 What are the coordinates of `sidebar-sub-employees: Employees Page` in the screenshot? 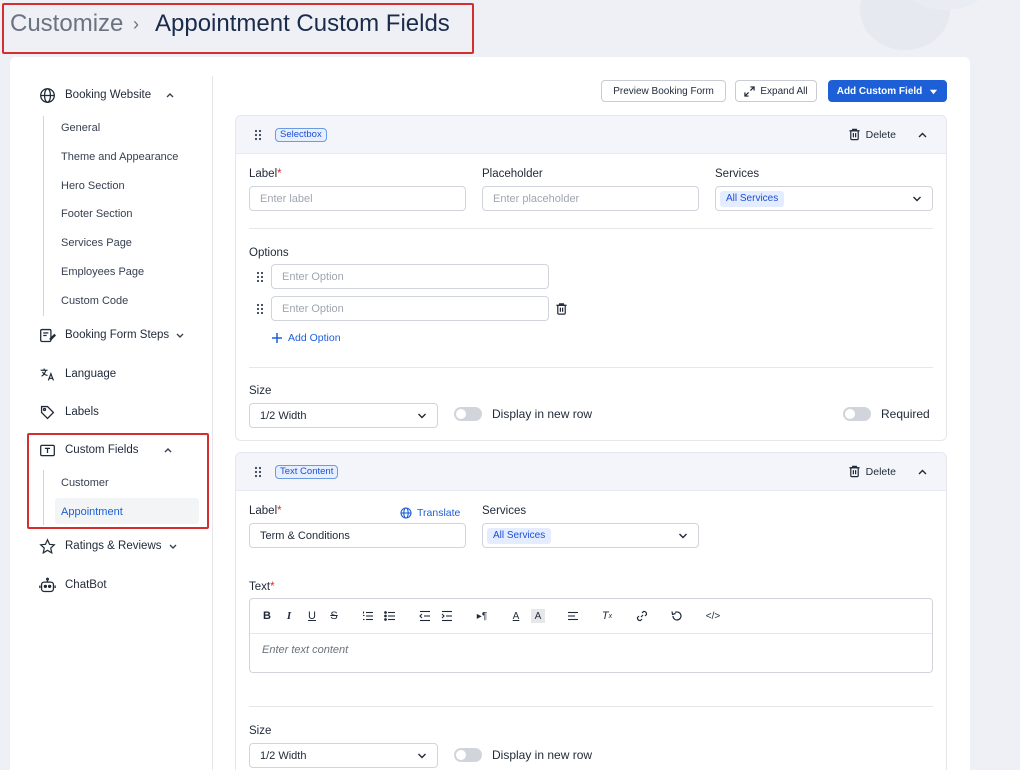 It's located at (102, 272).